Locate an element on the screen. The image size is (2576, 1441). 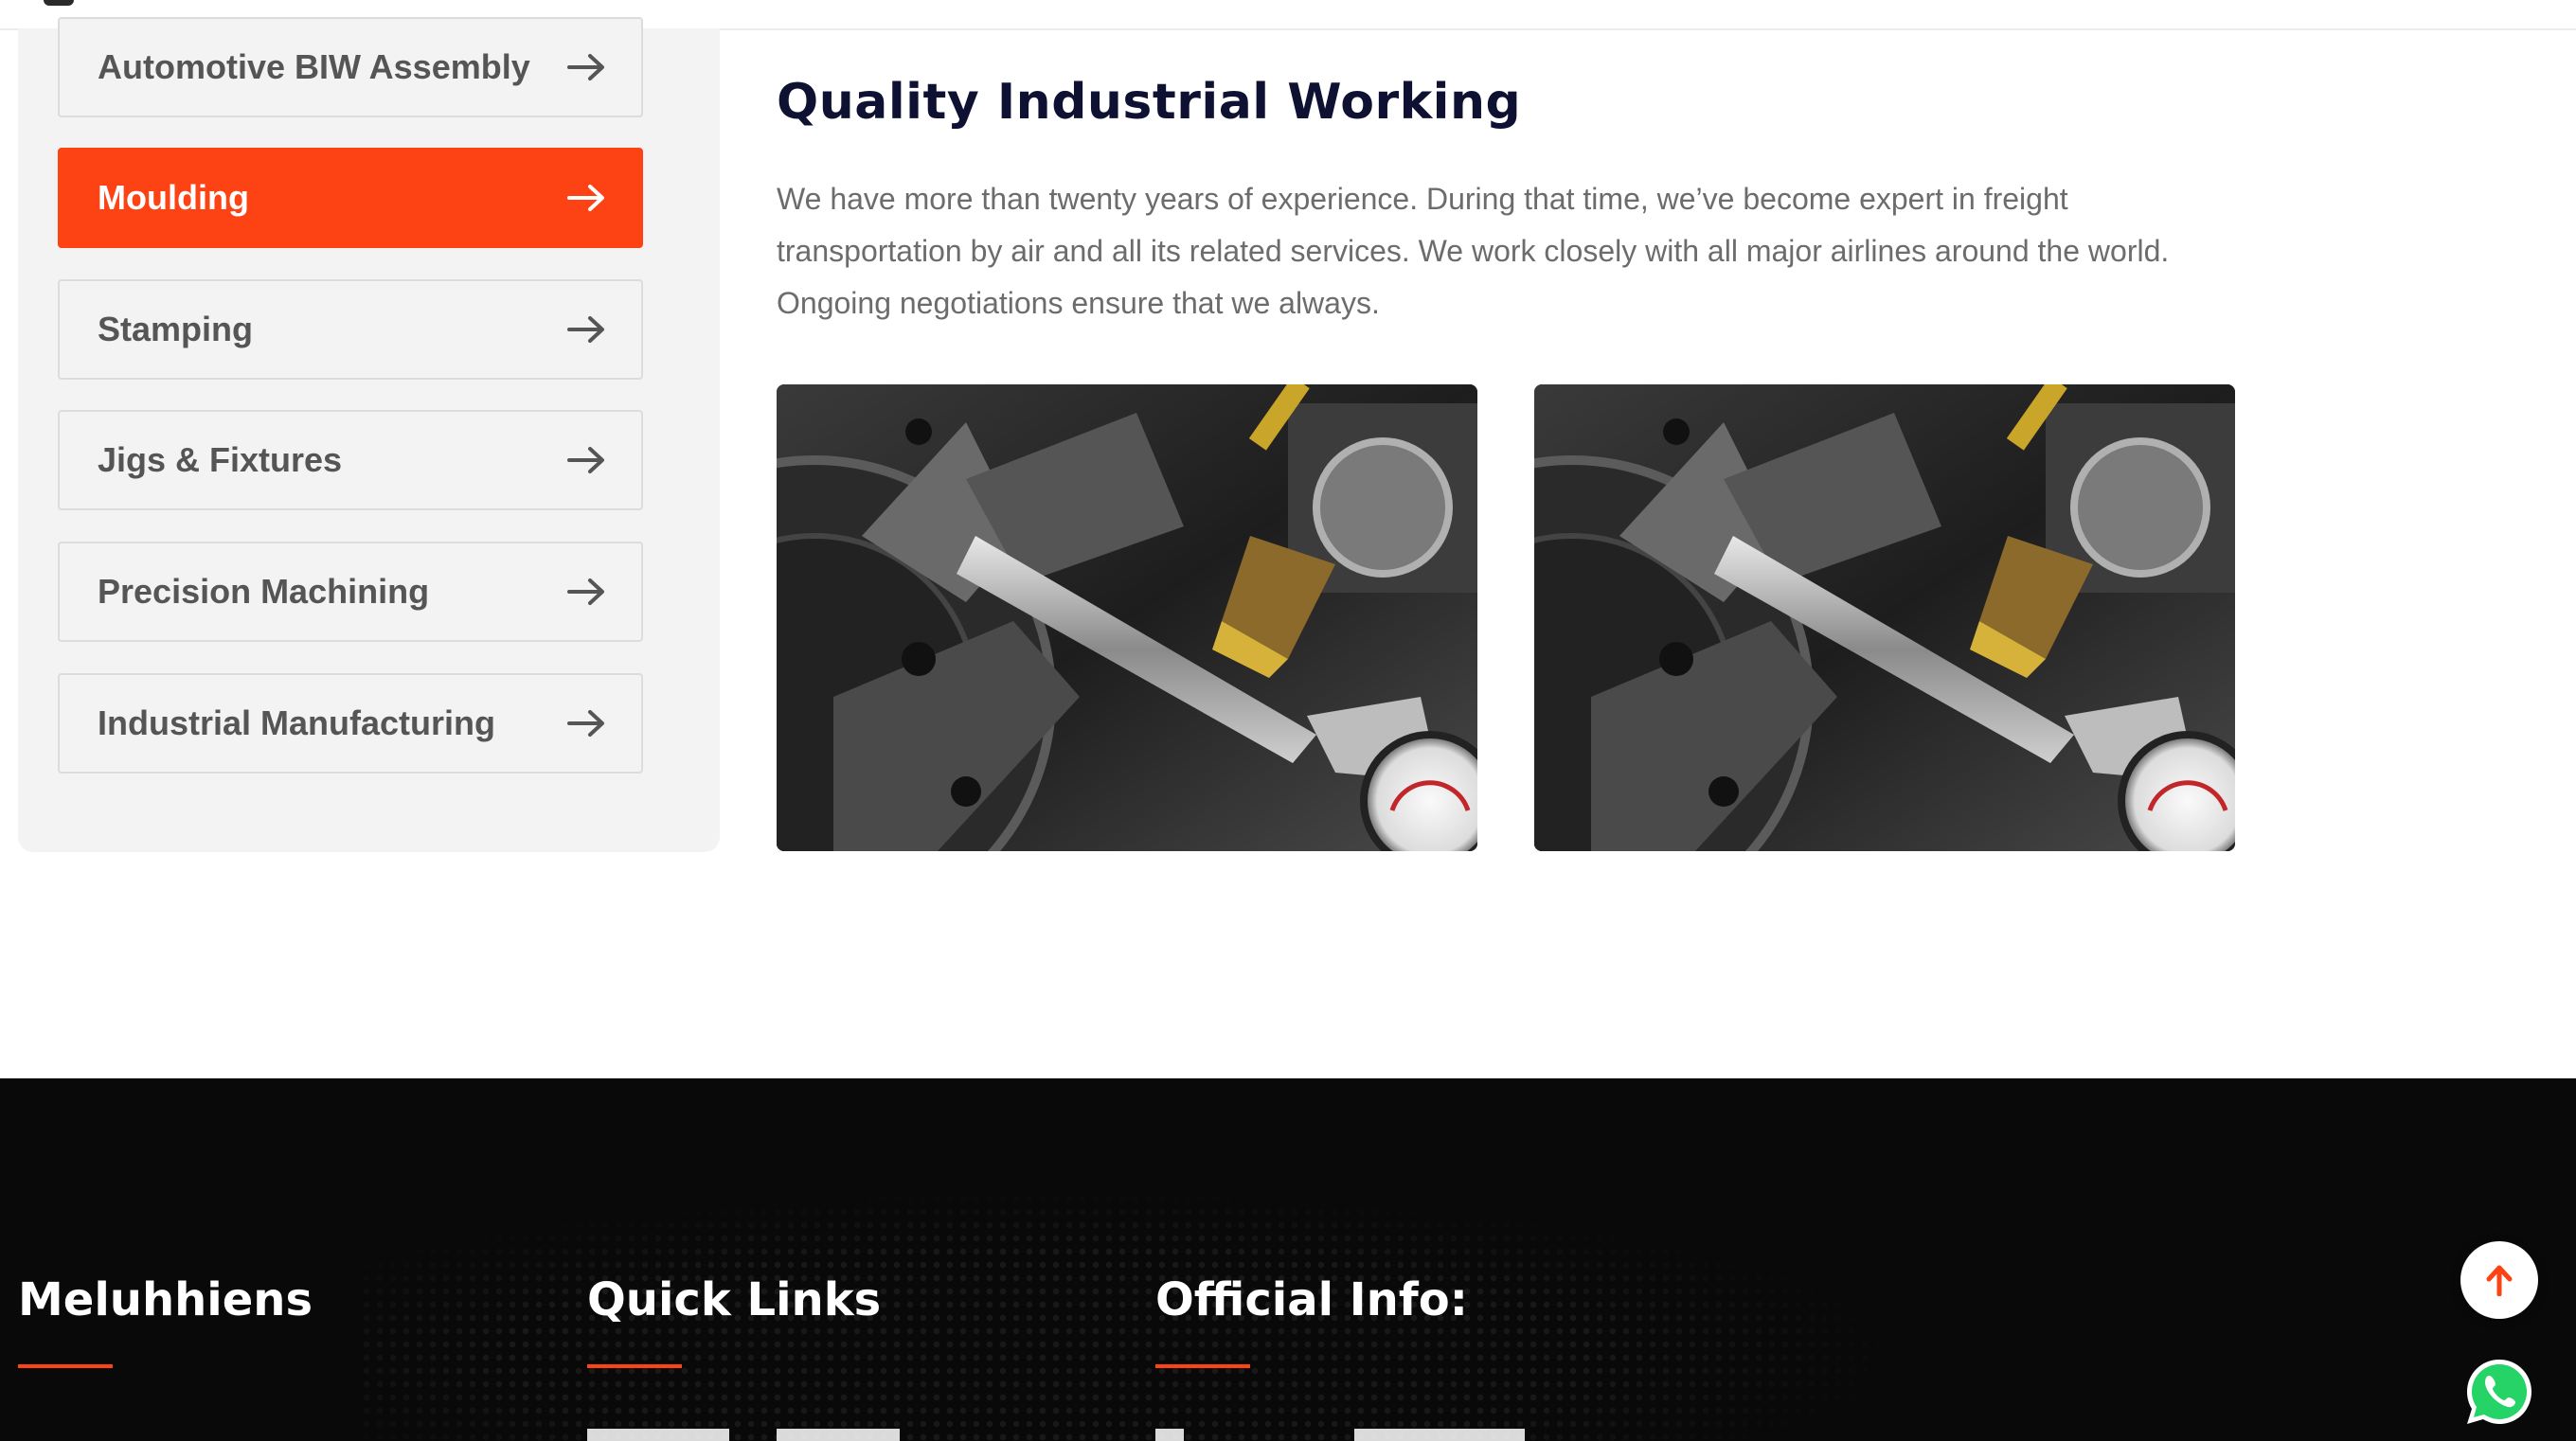
sidebar-item-moulding: Moulding is located at coordinates (350, 198).